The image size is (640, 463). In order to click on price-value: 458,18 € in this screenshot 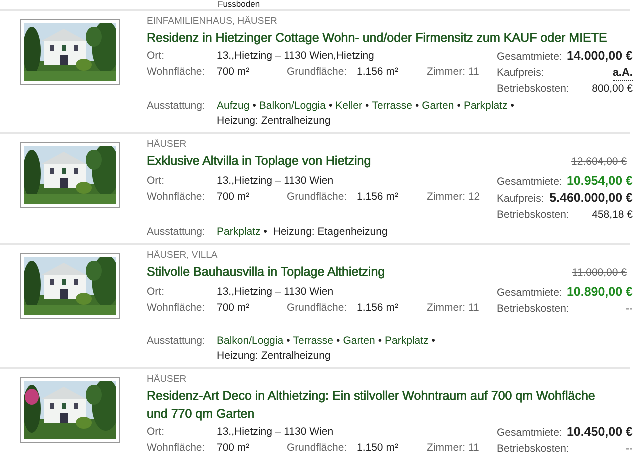, I will do `click(612, 215)`.